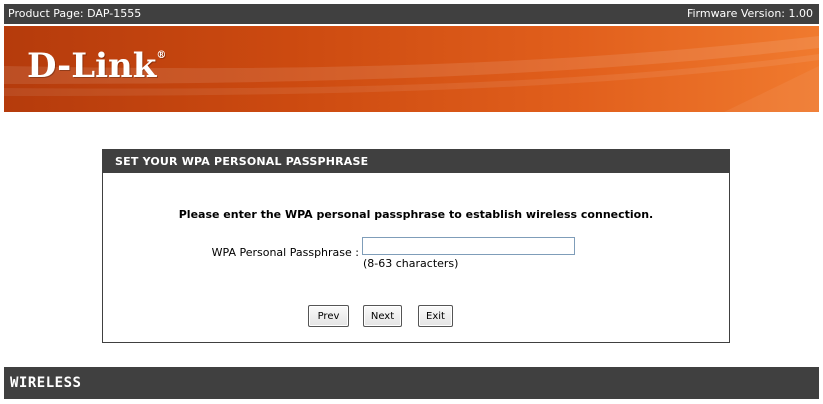 The width and height of the screenshot is (823, 404). Describe the element at coordinates (328, 316) in the screenshot. I see `prev-button: Prev` at that location.